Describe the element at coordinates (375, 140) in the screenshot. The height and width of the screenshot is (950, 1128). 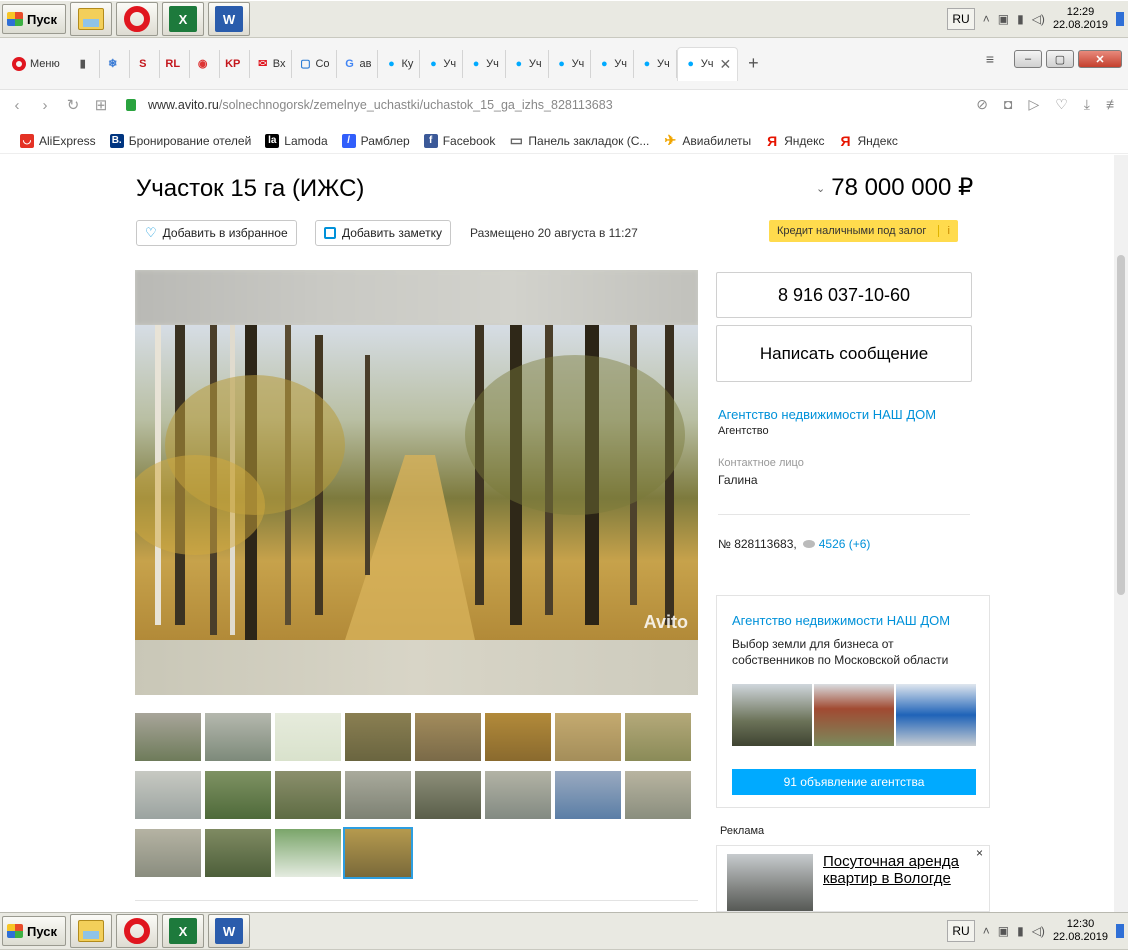
I see `bookmark-3: / Рамблер` at that location.